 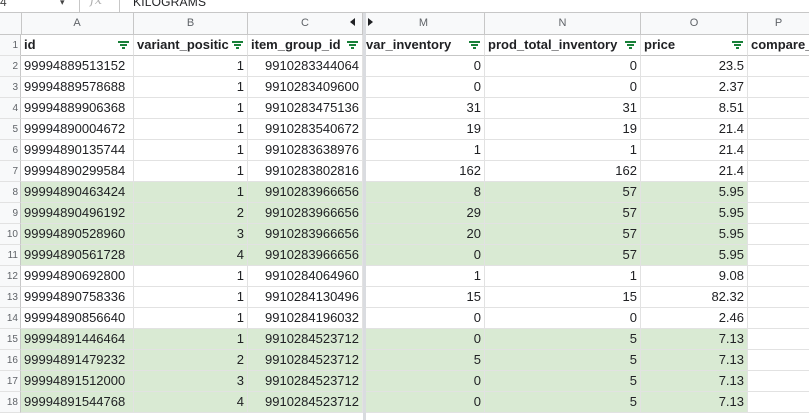 What do you see at coordinates (191, 381) in the screenshot?
I see `cell-variant-position: 3` at bounding box center [191, 381].